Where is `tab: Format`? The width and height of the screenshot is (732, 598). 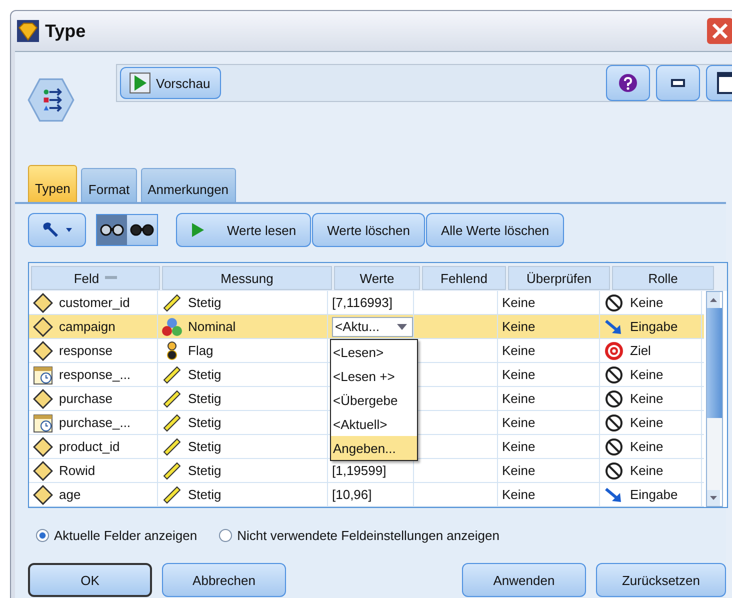 tab: Format is located at coordinates (109, 185).